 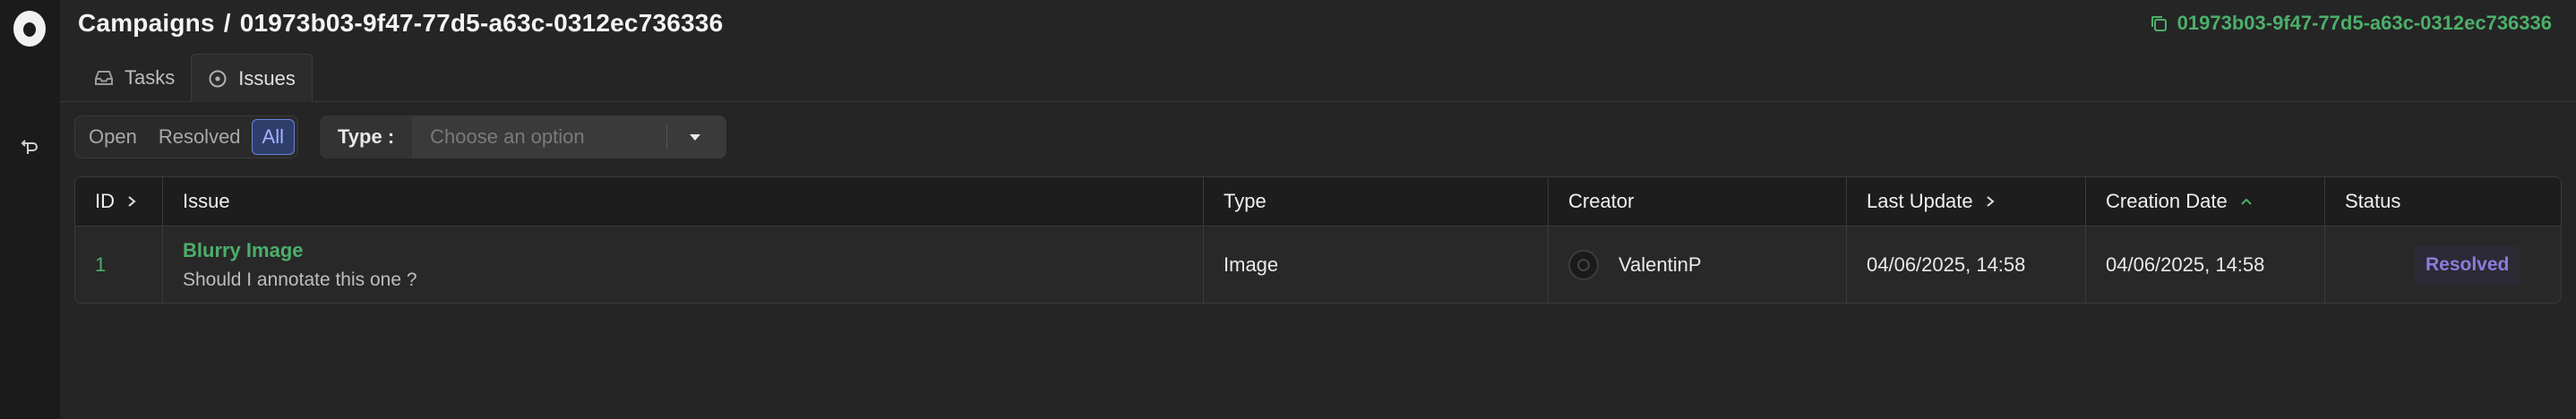 I want to click on tab-issues: Issues, so click(x=252, y=78).